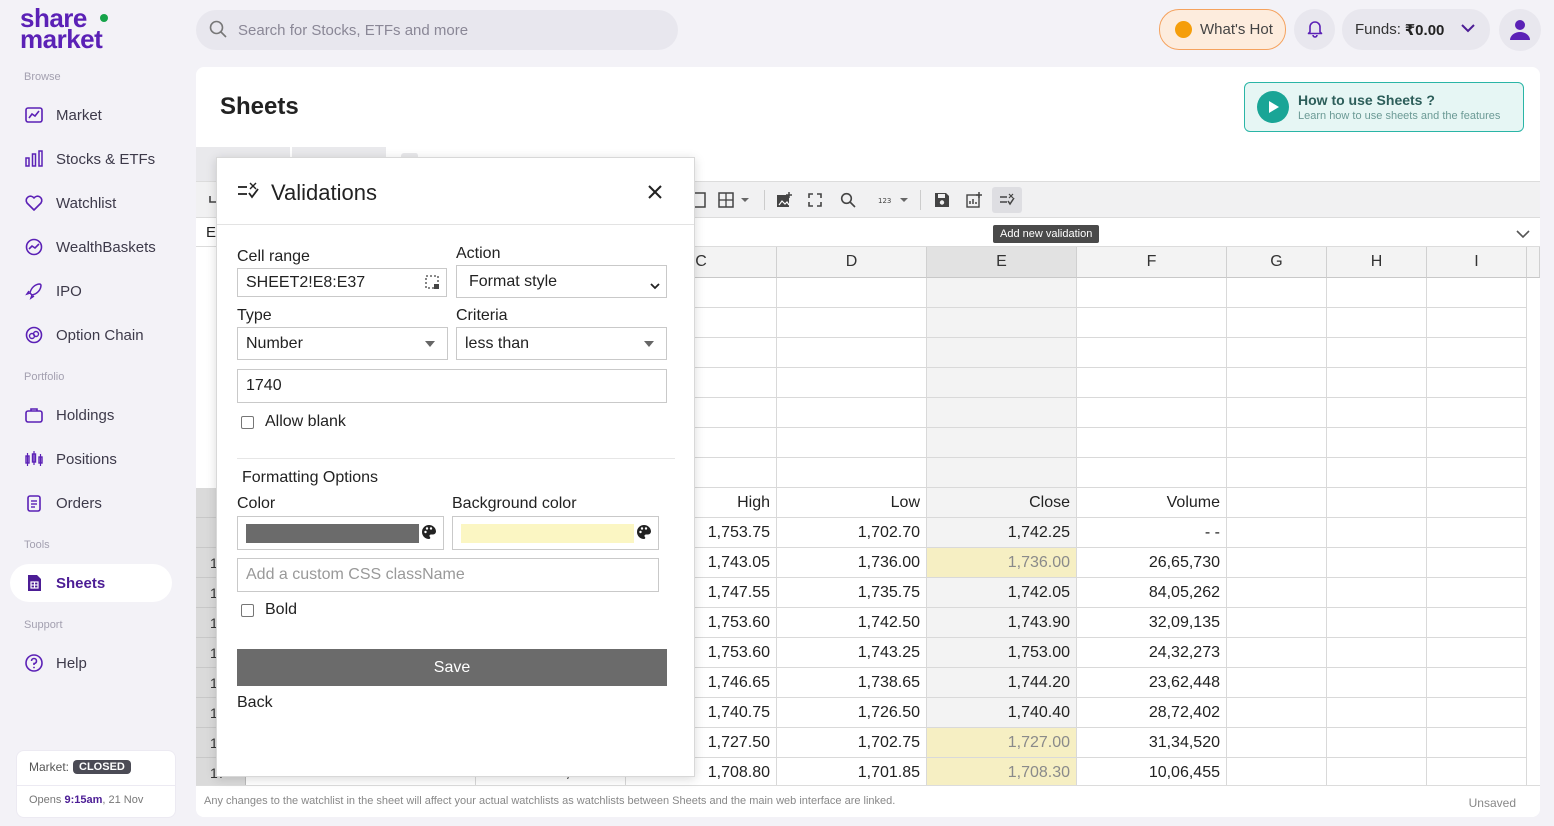 This screenshot has width=1554, height=826. Describe the element at coordinates (247, 422) in the screenshot. I see `checkbox-box` at that location.